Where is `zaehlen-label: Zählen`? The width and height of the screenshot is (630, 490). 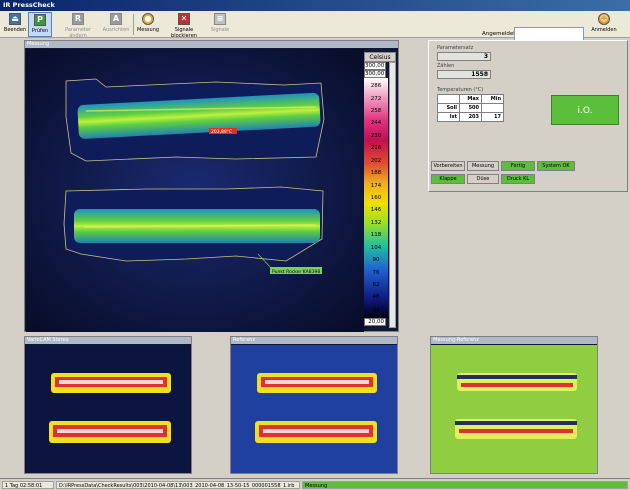
zaehlen-label: Zählen is located at coordinates (446, 66).